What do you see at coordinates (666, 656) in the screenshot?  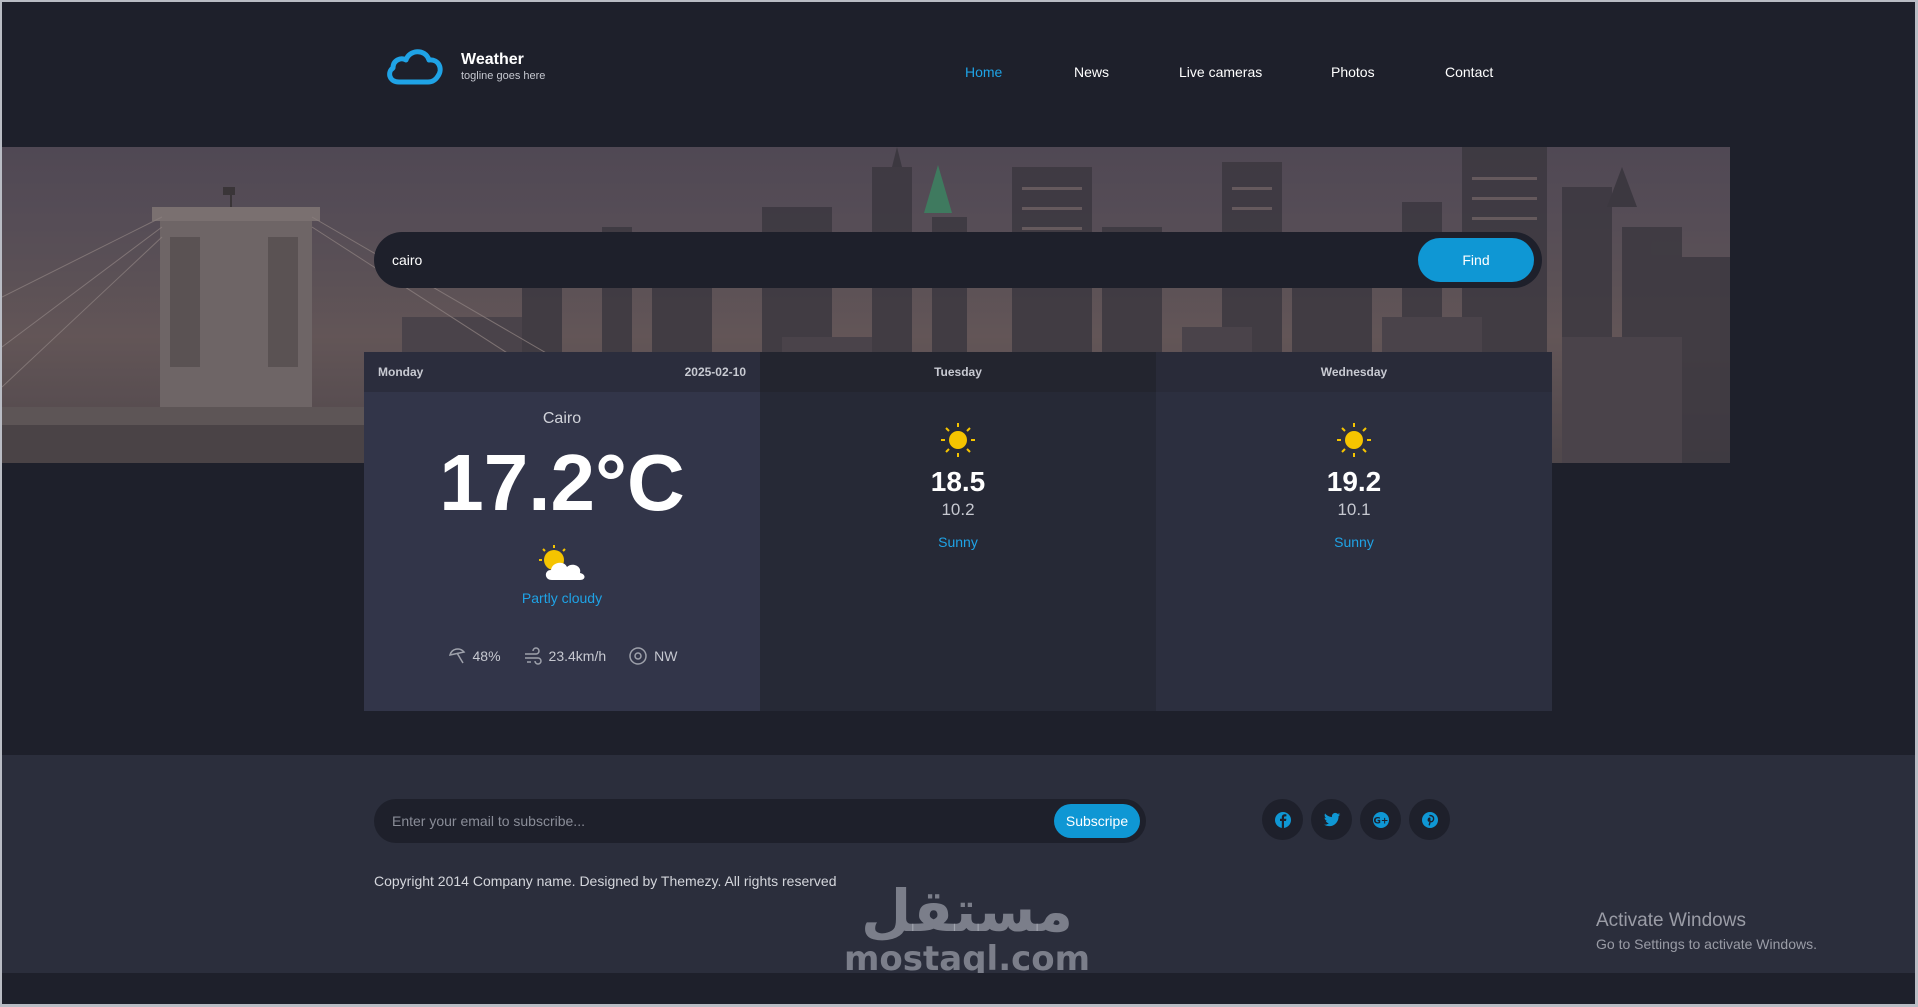 I see `wind-direction-value: NW` at bounding box center [666, 656].